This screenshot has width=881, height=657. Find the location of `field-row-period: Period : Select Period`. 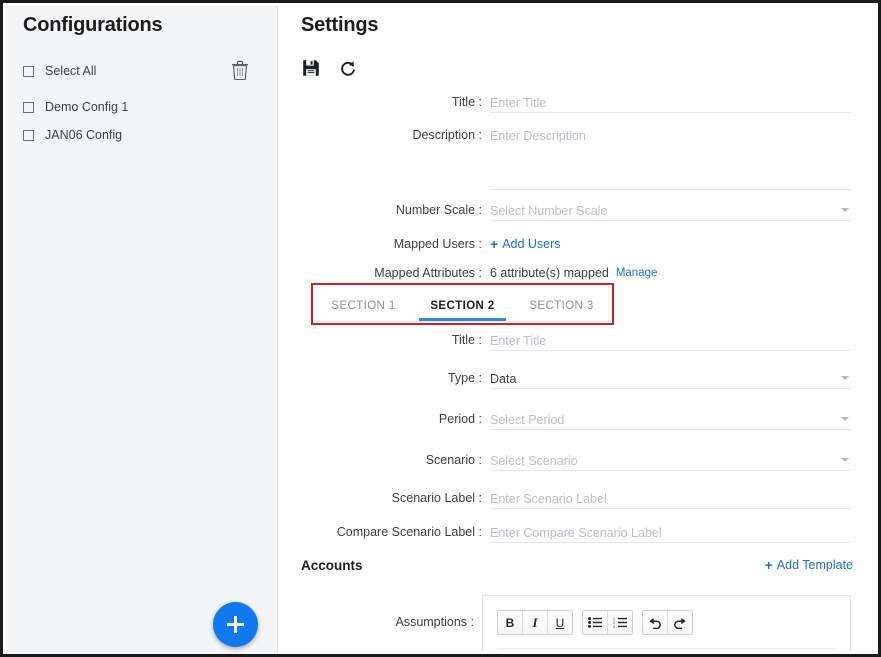

field-row-period: Period : Select Period is located at coordinates (577, 420).